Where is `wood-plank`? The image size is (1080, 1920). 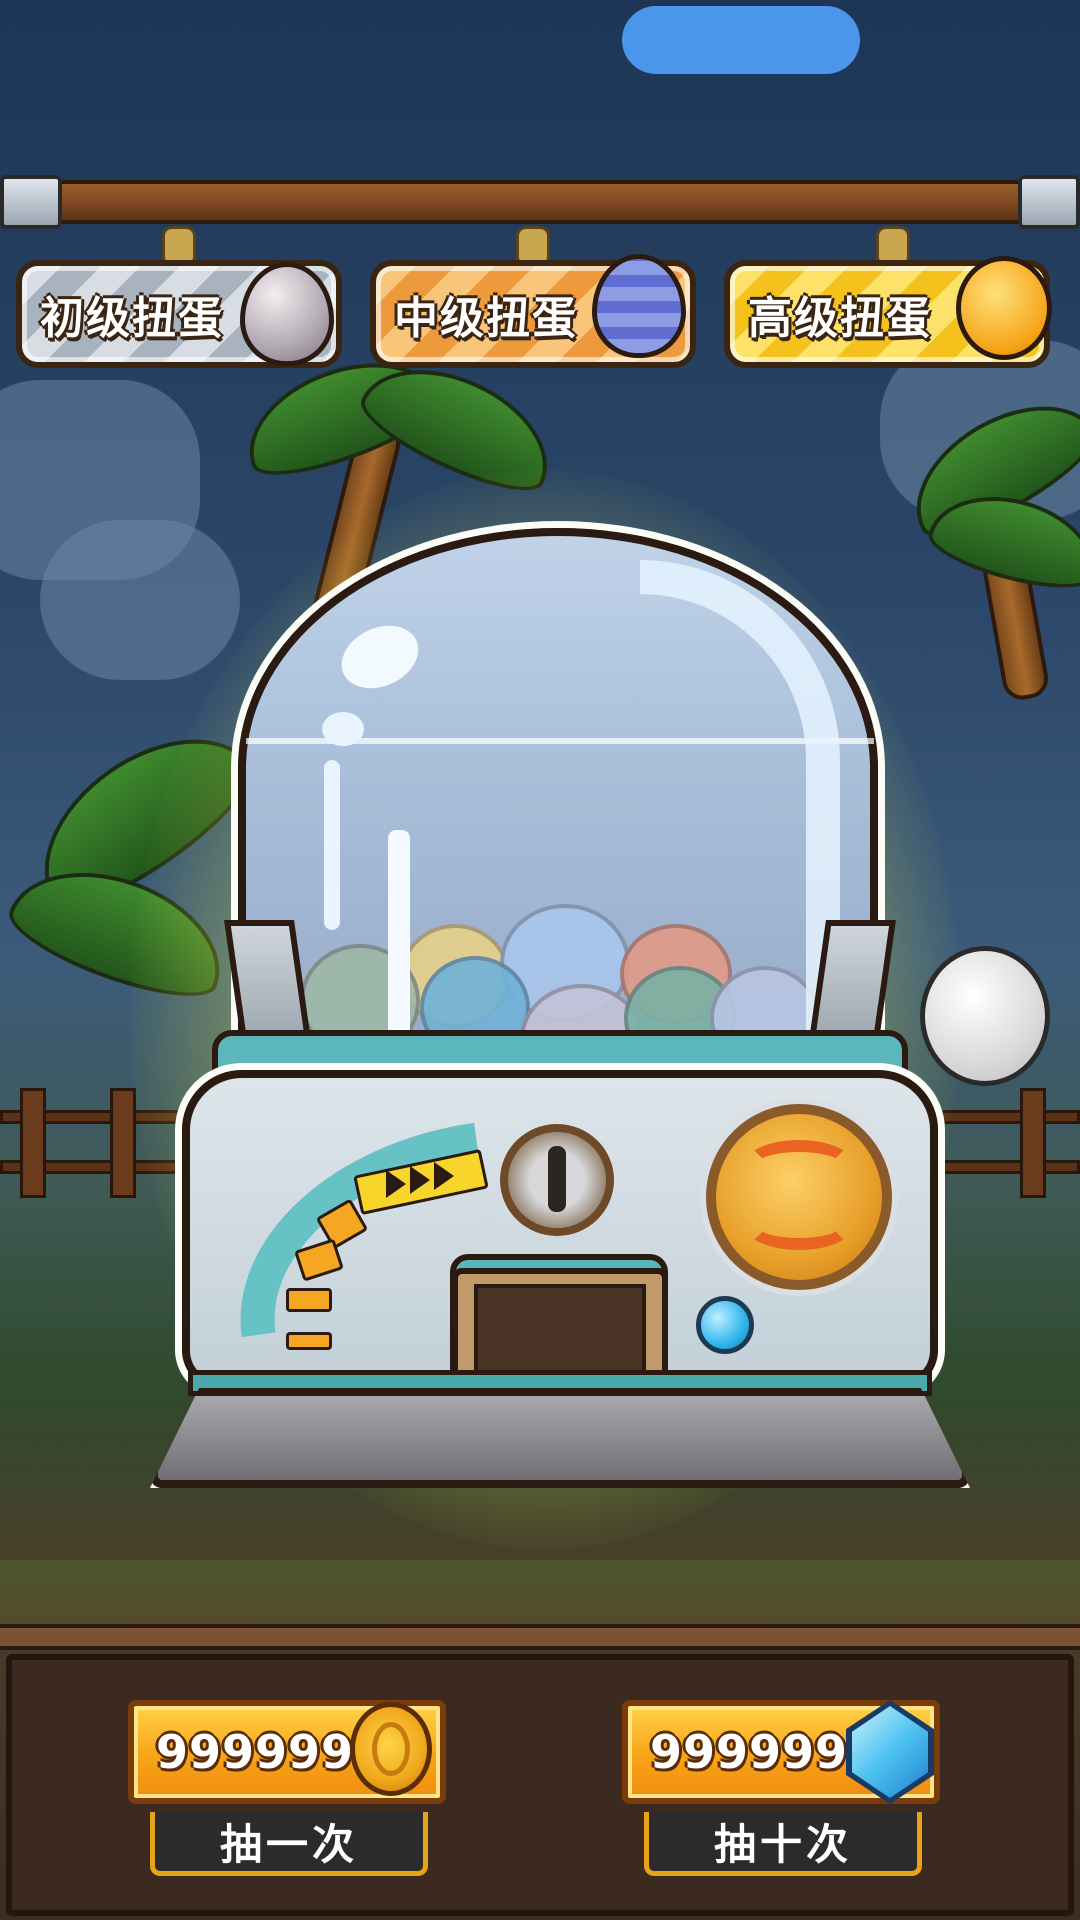
wood-plank is located at coordinates (540, 1637).